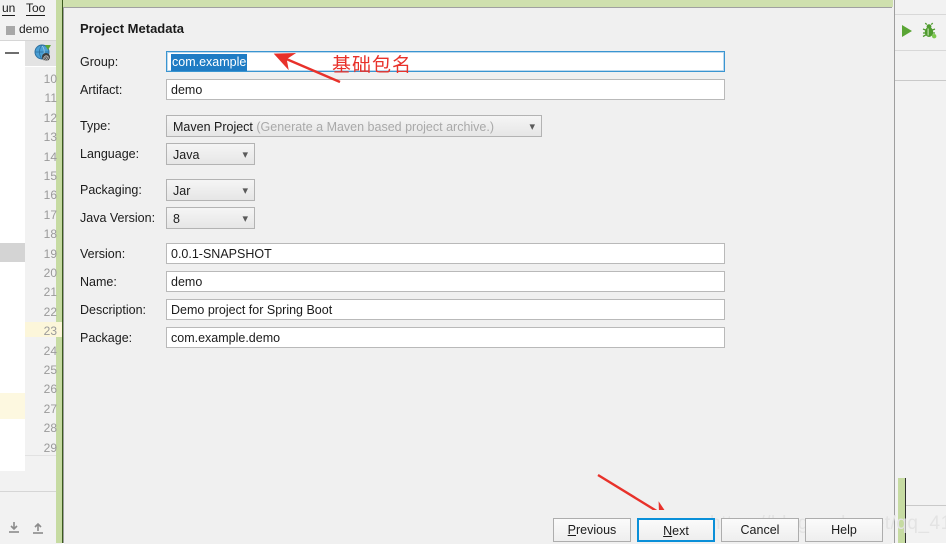 The width and height of the screenshot is (946, 544). I want to click on artifact-input: demo, so click(445, 89).